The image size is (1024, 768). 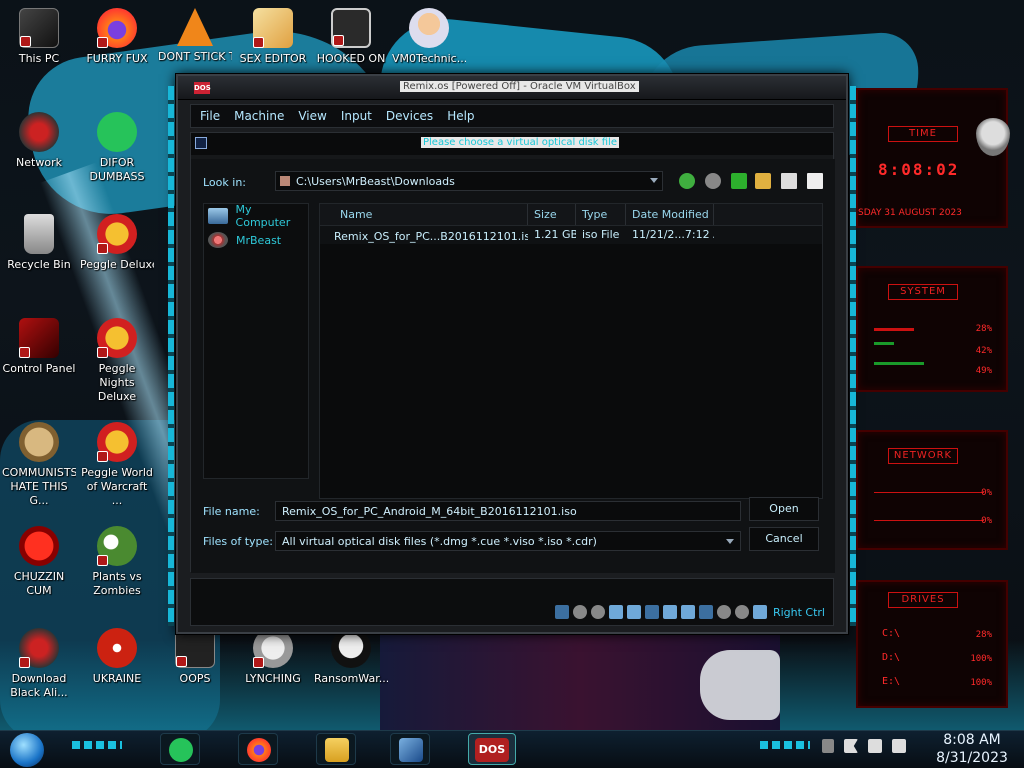 I want to click on gadget-clock: 8:08:02, so click(x=919, y=169).